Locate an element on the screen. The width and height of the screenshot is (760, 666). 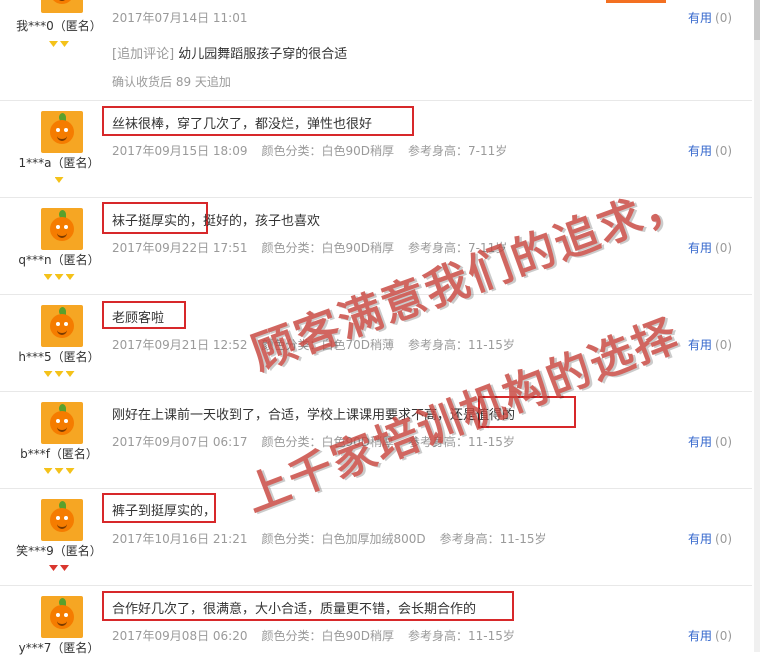
reviewer-nickname: 1***a（匿名） is located at coordinates (59, 163).